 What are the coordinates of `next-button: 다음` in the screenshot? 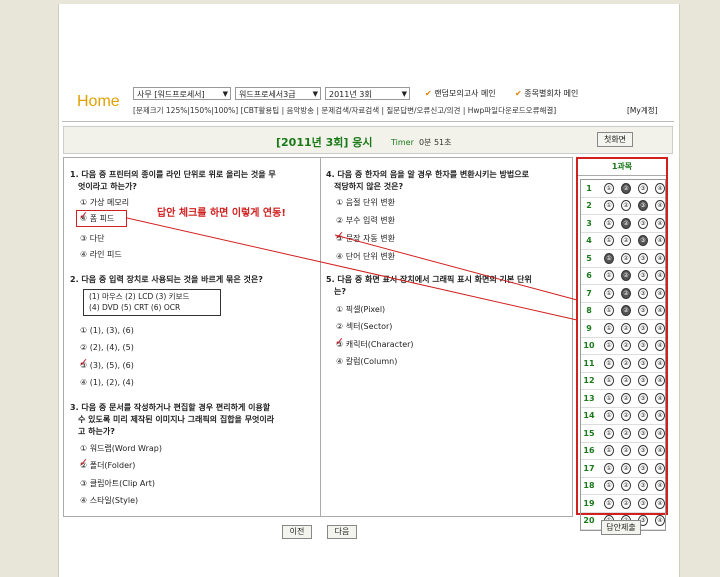 It's located at (342, 532).